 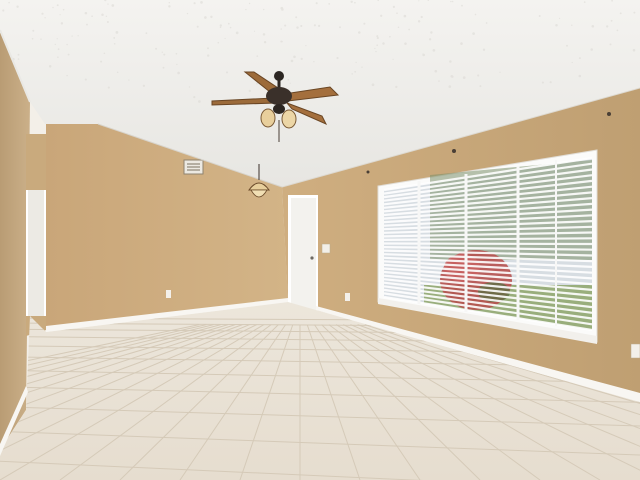 What do you see at coordinates (303, 254) in the screenshot?
I see `front-door` at bounding box center [303, 254].